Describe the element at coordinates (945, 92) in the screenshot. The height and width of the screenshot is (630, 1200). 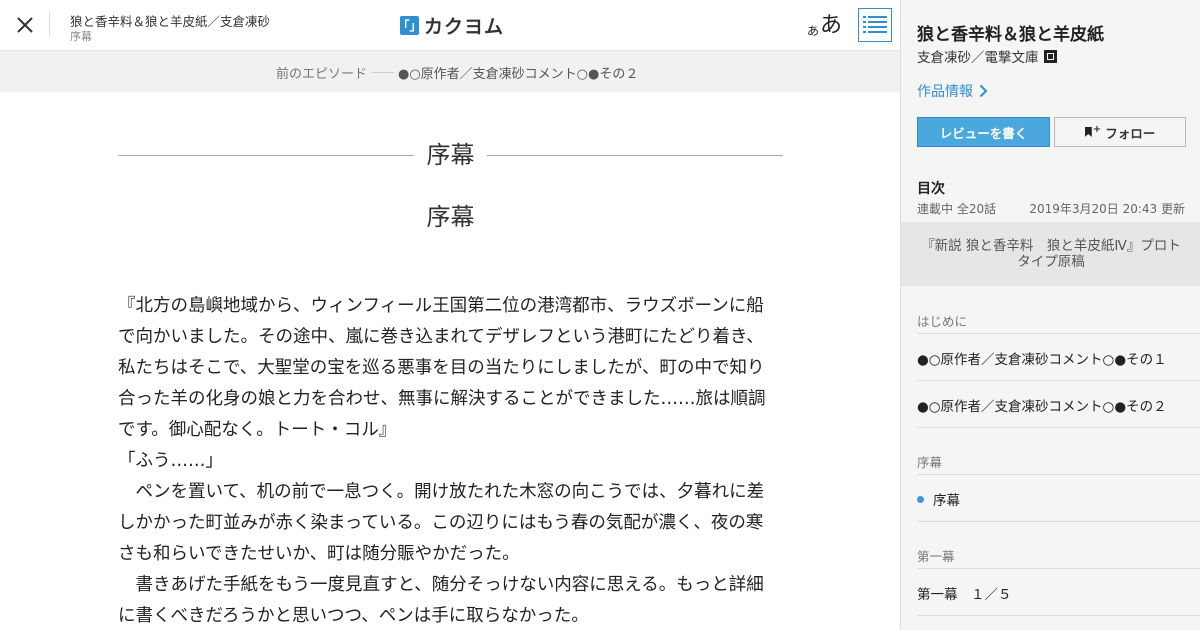
I see `work-info-label: 作品情報` at that location.